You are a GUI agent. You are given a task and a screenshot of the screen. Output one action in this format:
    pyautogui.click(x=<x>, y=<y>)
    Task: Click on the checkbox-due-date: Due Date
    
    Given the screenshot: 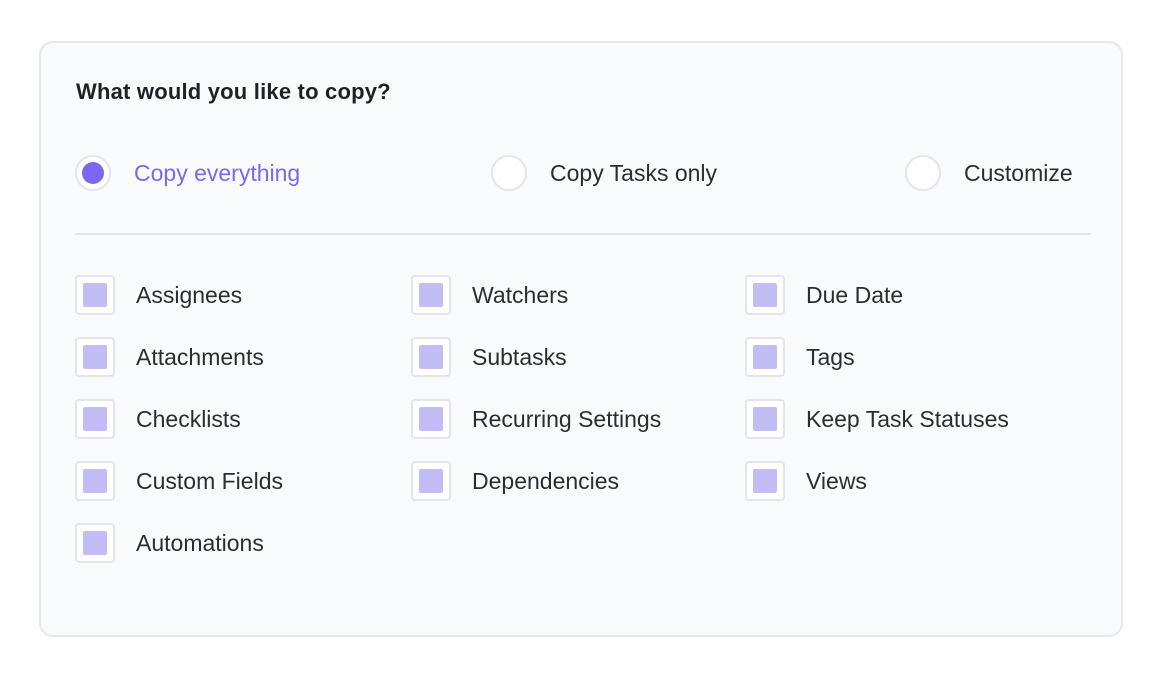 What is the action you would take?
    pyautogui.click(x=877, y=306)
    